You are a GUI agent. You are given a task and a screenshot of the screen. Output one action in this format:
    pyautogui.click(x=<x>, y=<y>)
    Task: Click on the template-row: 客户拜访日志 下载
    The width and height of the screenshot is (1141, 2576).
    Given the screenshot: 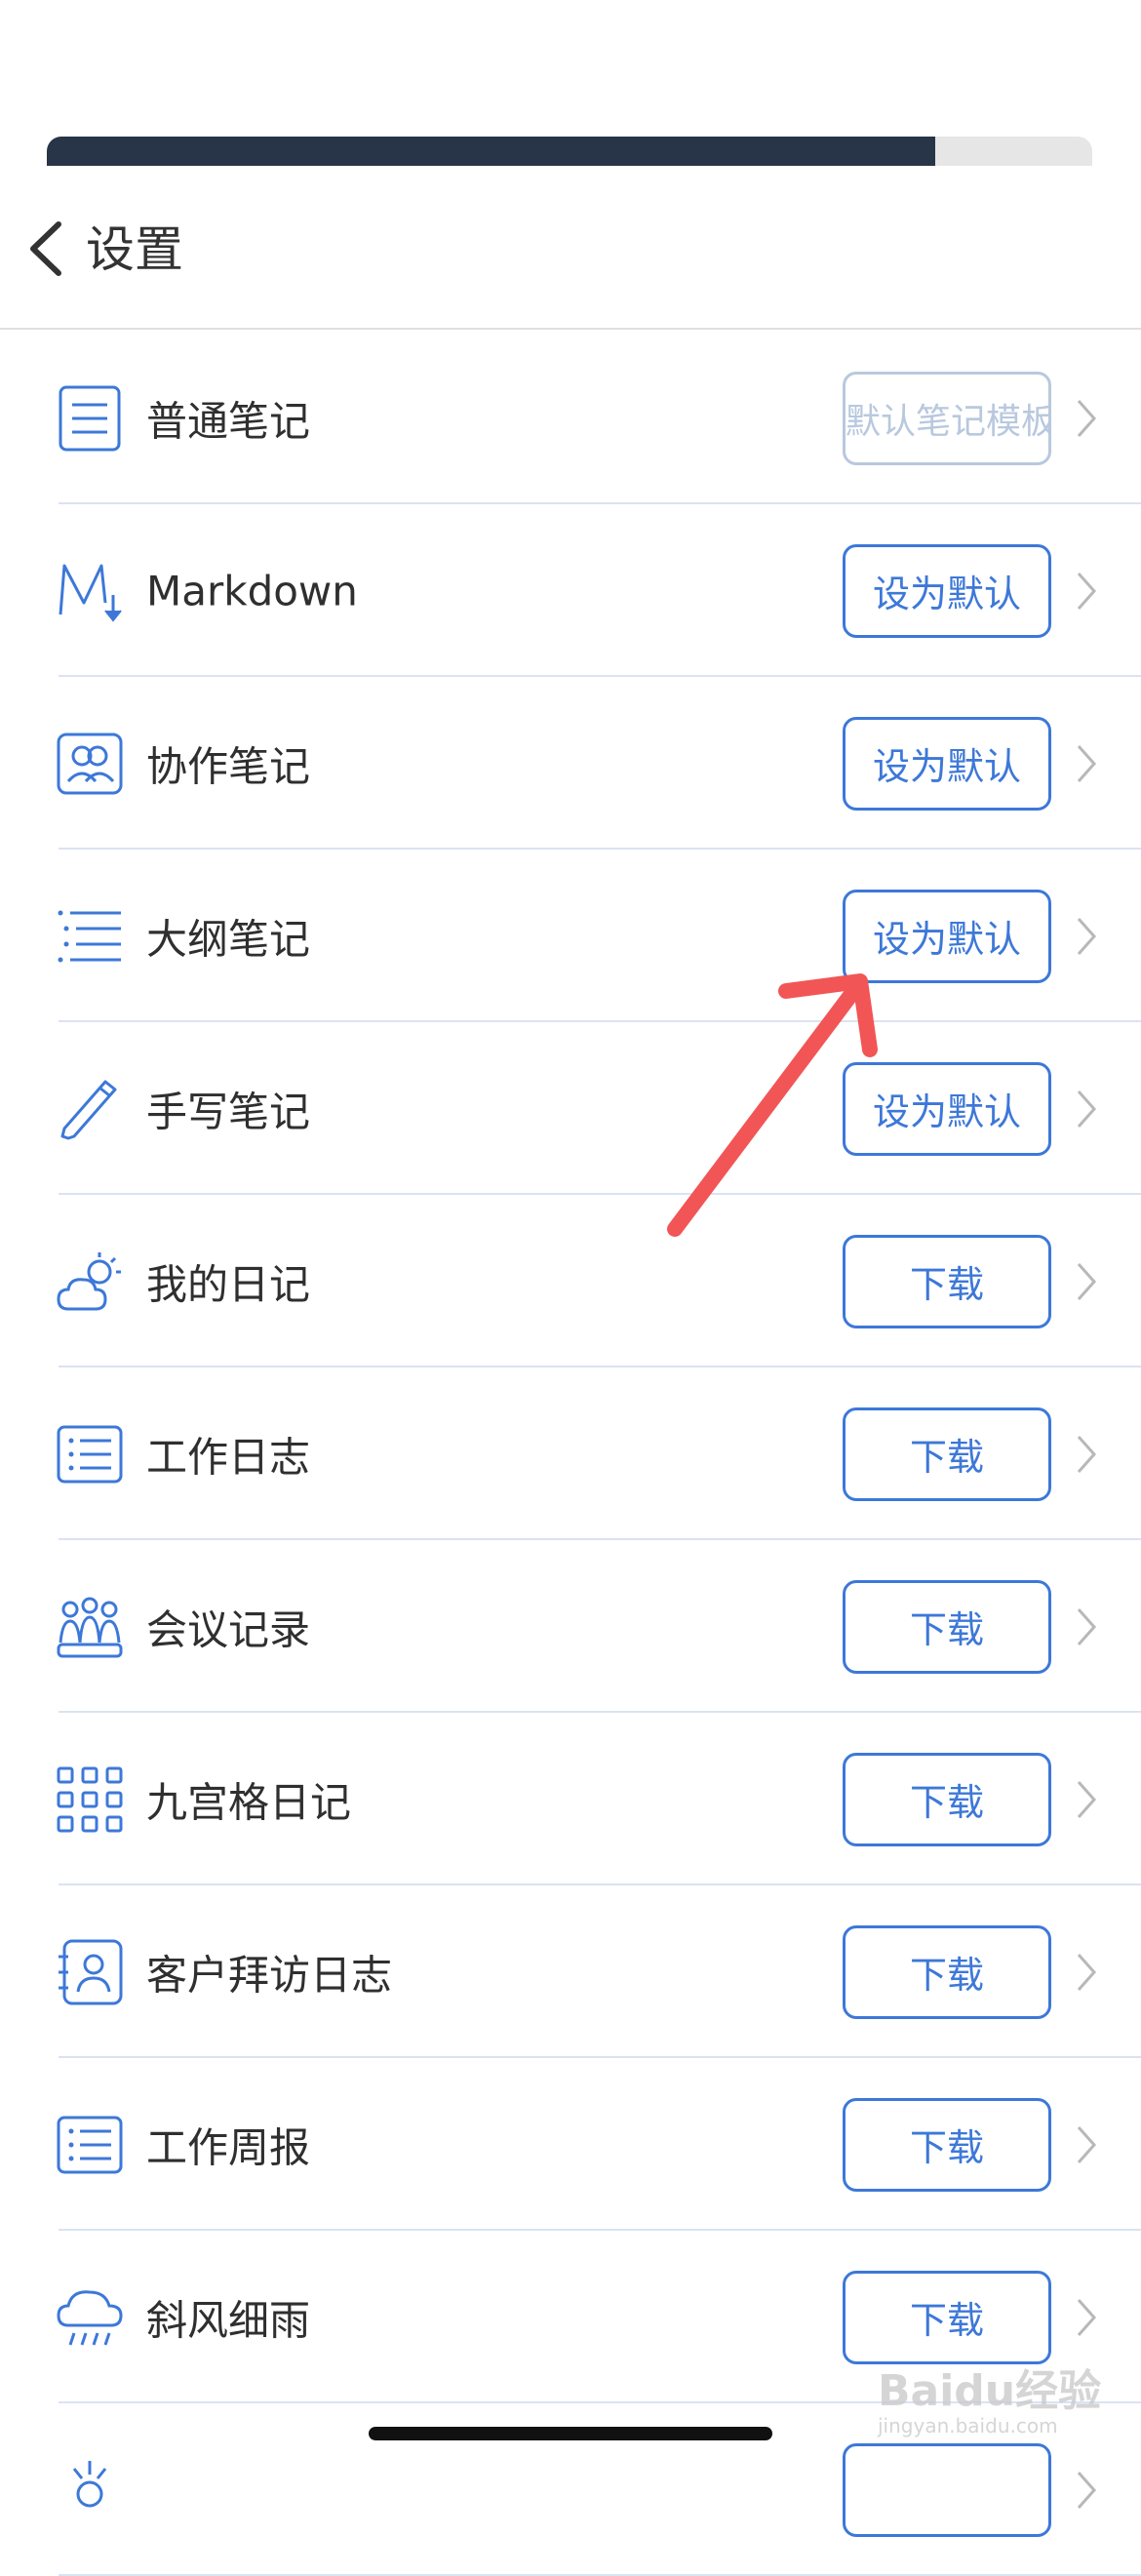 What is the action you would take?
    pyautogui.click(x=570, y=1971)
    